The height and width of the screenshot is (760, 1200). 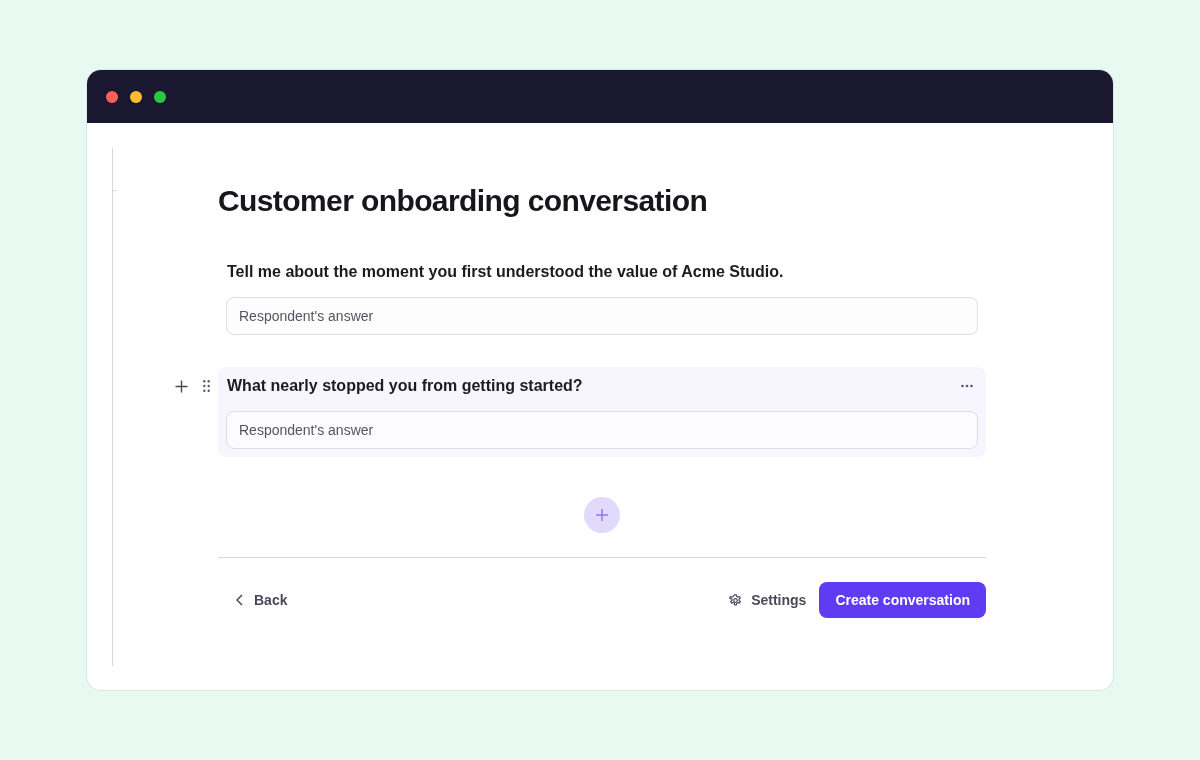 I want to click on back-button: Back, so click(x=262, y=600).